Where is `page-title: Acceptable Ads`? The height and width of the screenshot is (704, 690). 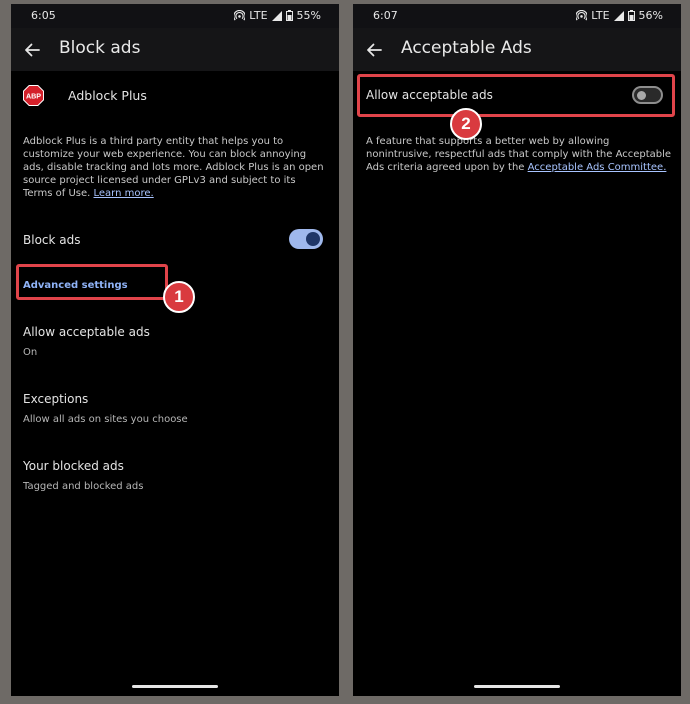 page-title: Acceptable Ads is located at coordinates (466, 48).